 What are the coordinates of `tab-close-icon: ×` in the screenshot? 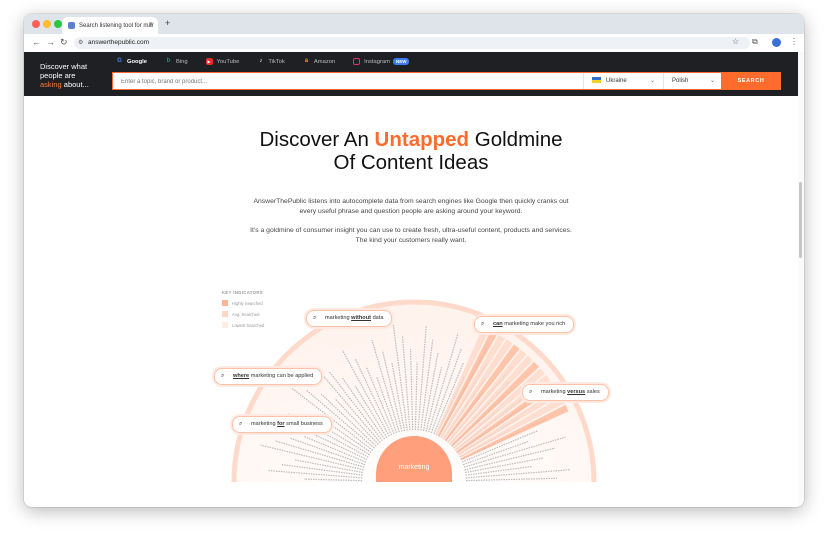 It's located at (151, 24).